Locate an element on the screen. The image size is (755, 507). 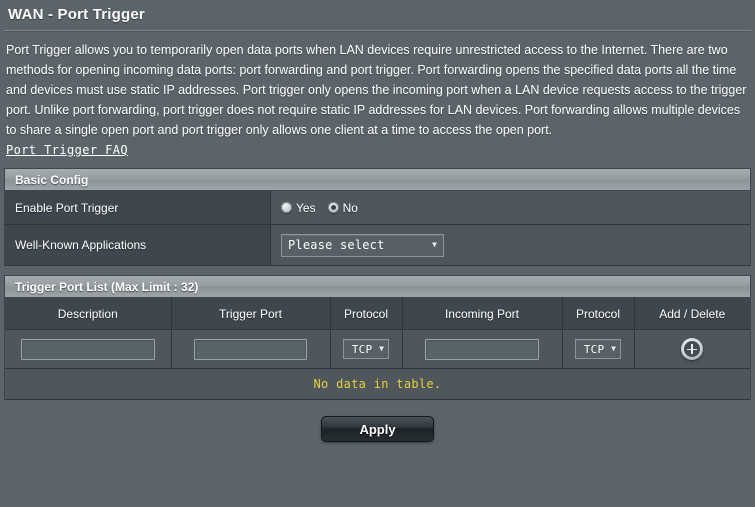
incoming-port-input is located at coordinates (482, 349).